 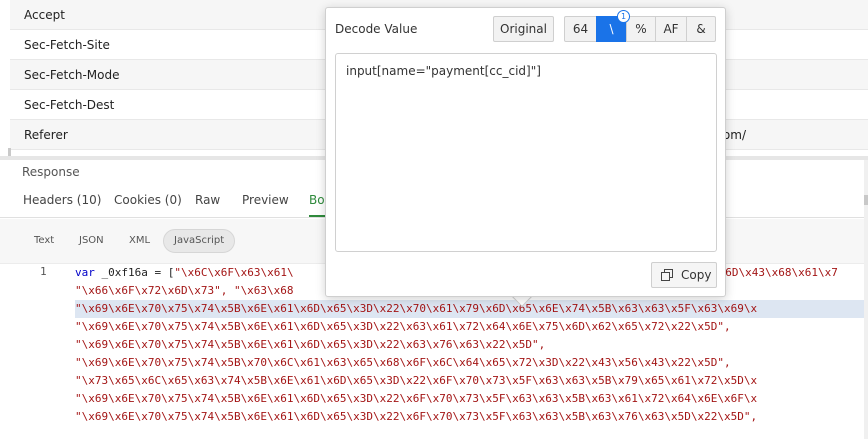 I want to click on code-identifier: _0xf16a = [, so click(x=134, y=272).